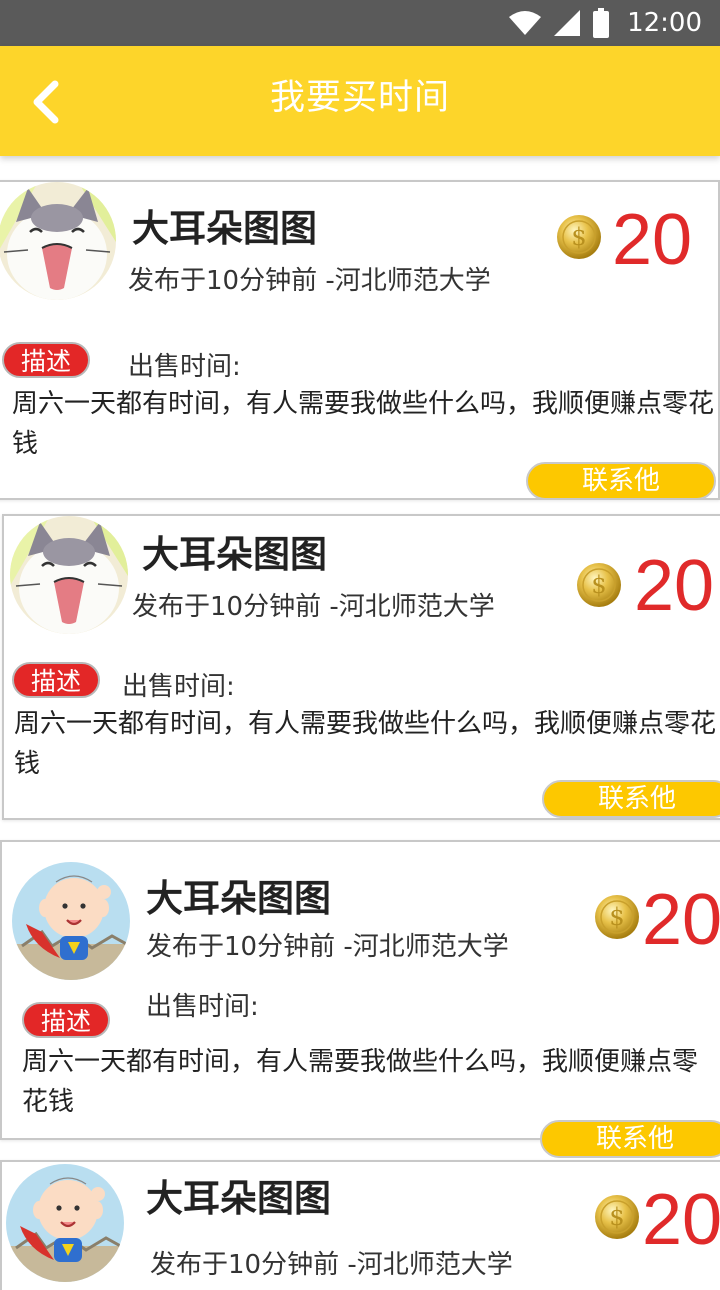 This screenshot has height=1290, width=720. I want to click on signal-icon, so click(567, 23).